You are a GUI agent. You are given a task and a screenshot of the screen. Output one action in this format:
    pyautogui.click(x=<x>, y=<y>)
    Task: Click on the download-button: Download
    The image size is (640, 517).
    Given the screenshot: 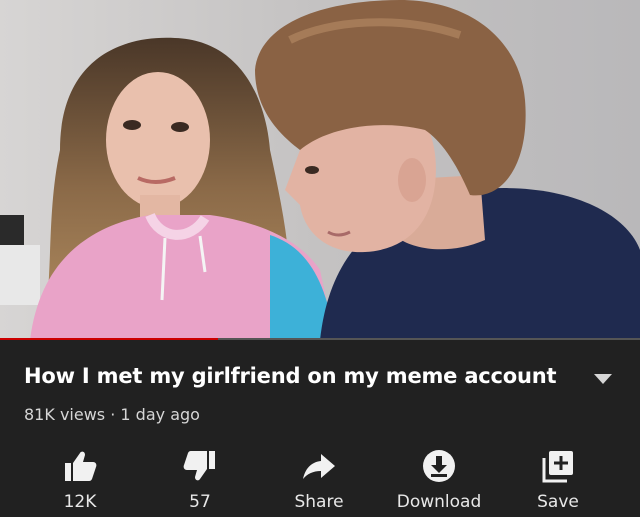 What is the action you would take?
    pyautogui.click(x=439, y=479)
    